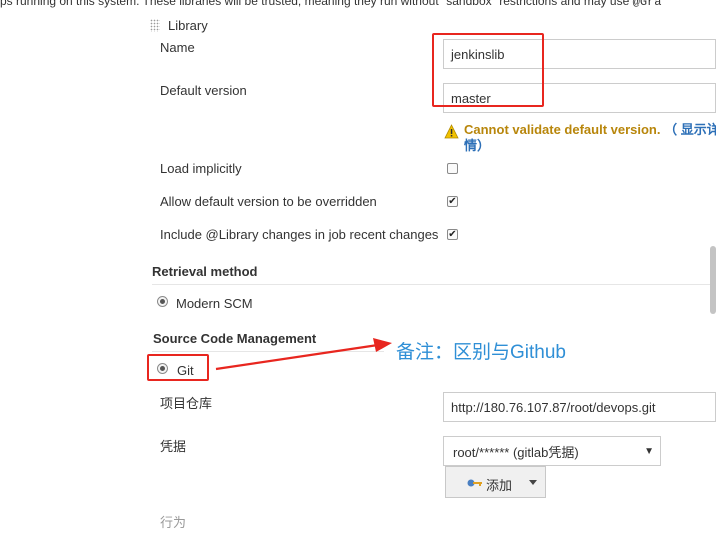  I want to click on annotation-arrow-icon, so click(303, 354).